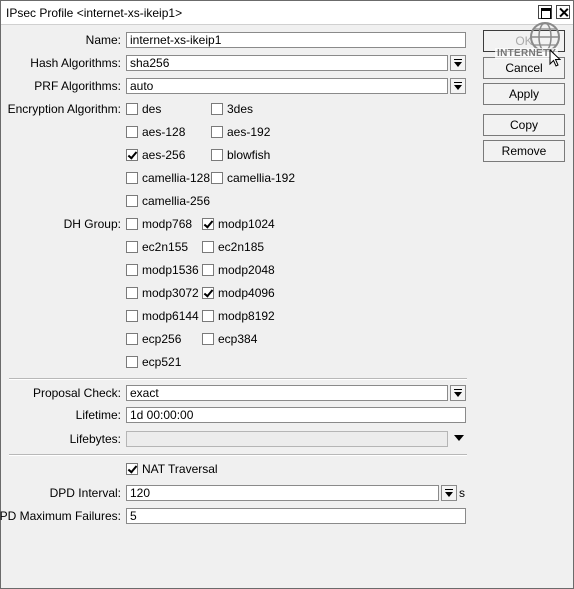 Image resolution: width=574 pixels, height=589 pixels. What do you see at coordinates (170, 293) in the screenshot?
I see `dh-group-modp3072-label: modp3072` at bounding box center [170, 293].